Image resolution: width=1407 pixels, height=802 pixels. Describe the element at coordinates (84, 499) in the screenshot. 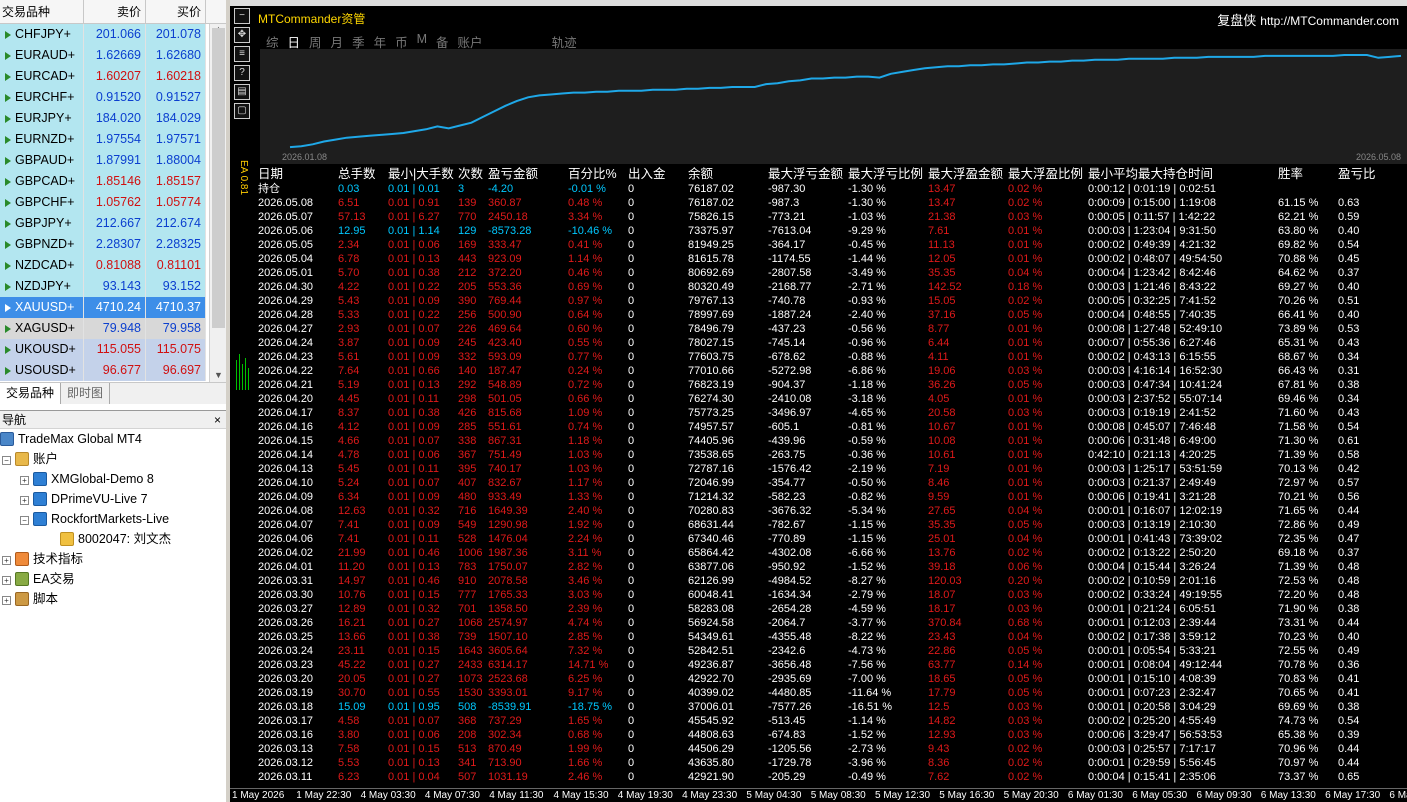

I see `tree-server-2: + DPrimeVU-Live 7` at that location.